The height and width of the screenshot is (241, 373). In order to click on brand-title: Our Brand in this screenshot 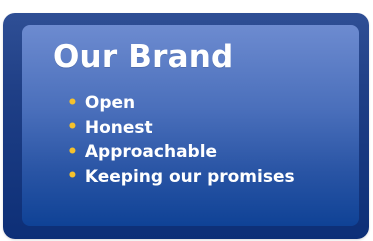, I will do `click(143, 57)`.